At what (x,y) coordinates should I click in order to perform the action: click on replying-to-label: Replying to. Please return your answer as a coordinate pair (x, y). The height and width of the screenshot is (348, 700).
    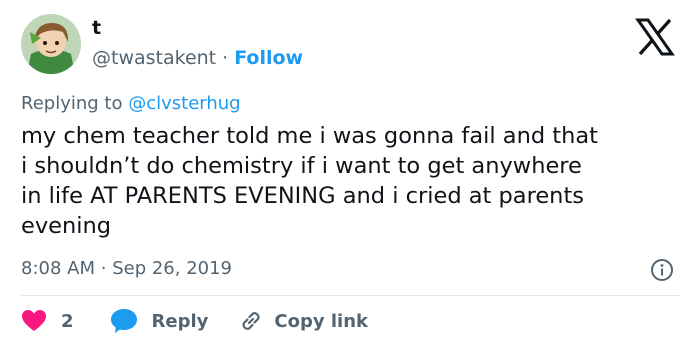
    Looking at the image, I should click on (72, 103).